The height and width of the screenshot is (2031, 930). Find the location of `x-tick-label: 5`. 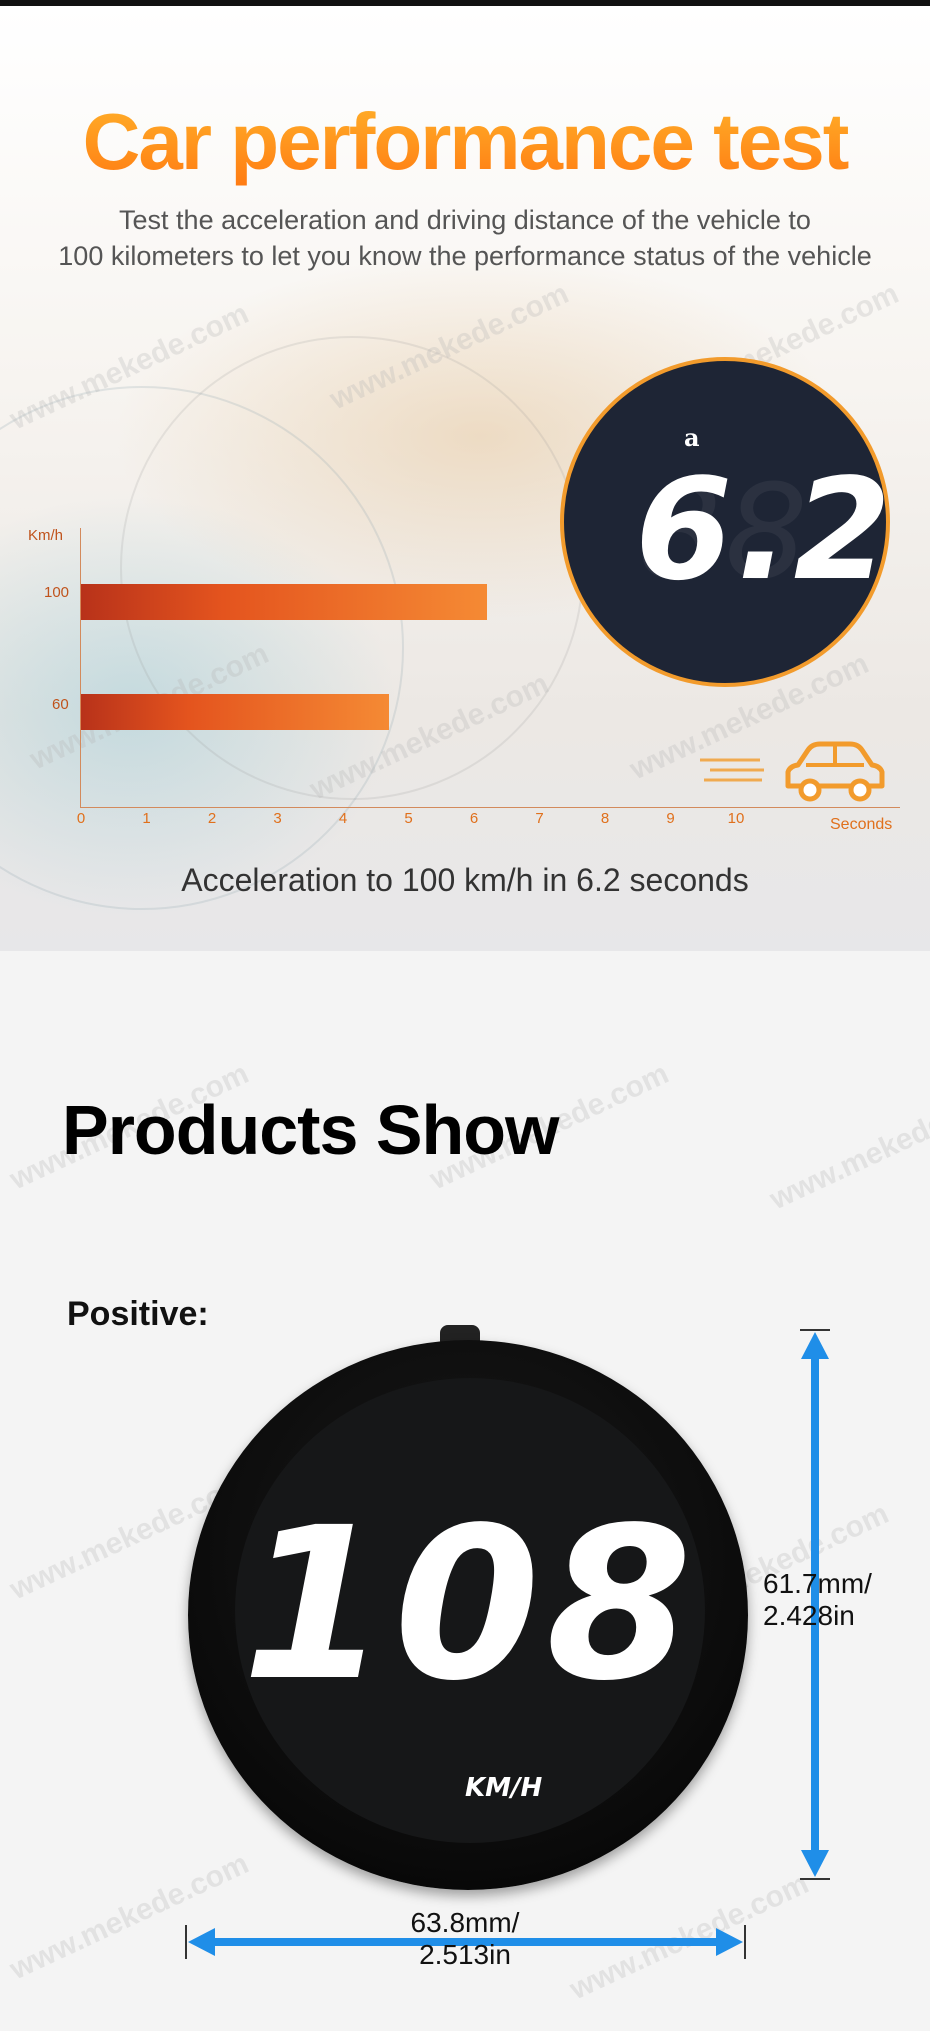

x-tick-label: 5 is located at coordinates (408, 818).